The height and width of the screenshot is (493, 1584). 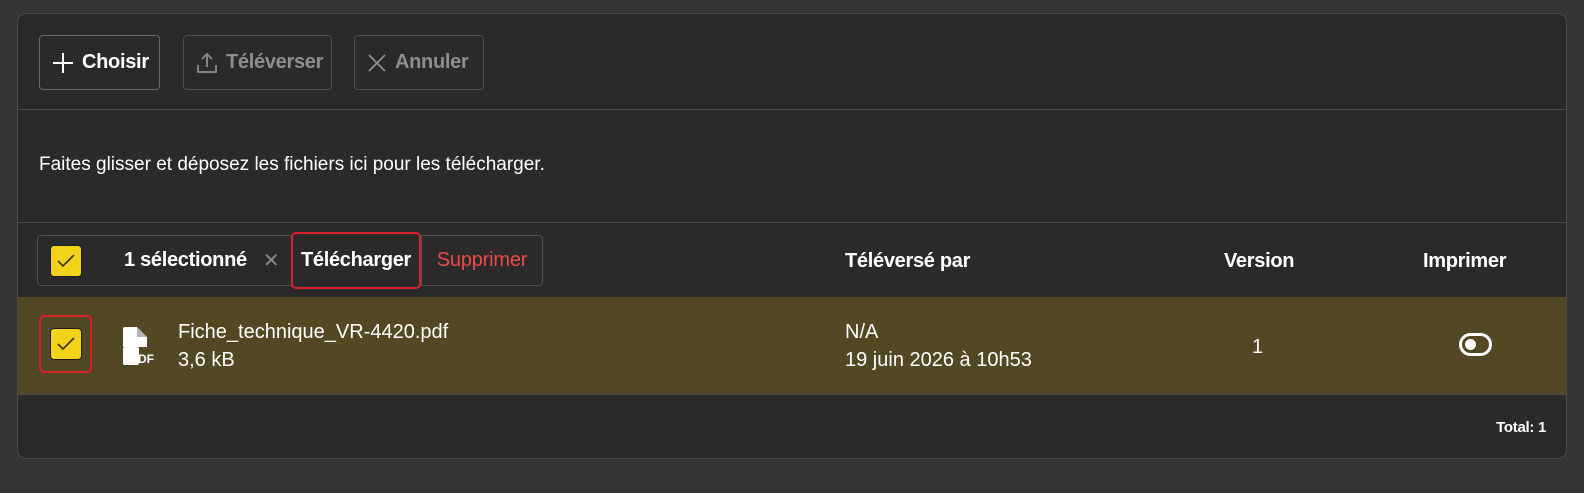 What do you see at coordinates (481, 260) in the screenshot?
I see `delete-button: Supprimer` at bounding box center [481, 260].